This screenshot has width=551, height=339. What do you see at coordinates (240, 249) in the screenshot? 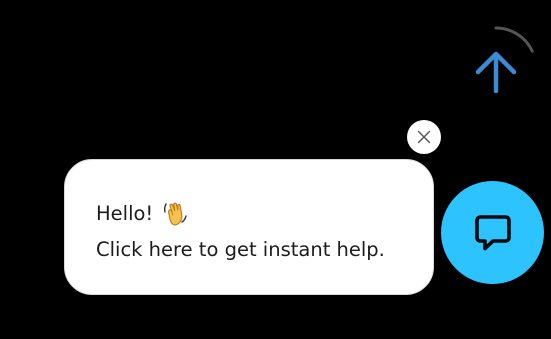
I see `greeting-line-2: Click here to get instant help.` at bounding box center [240, 249].